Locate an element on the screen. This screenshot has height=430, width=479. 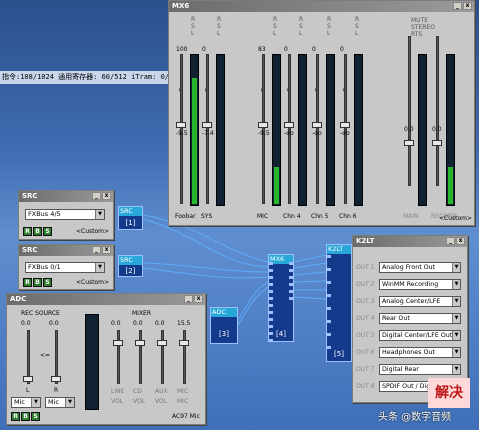
rec-source-select-right: Mic ▼ is located at coordinates (60, 402).